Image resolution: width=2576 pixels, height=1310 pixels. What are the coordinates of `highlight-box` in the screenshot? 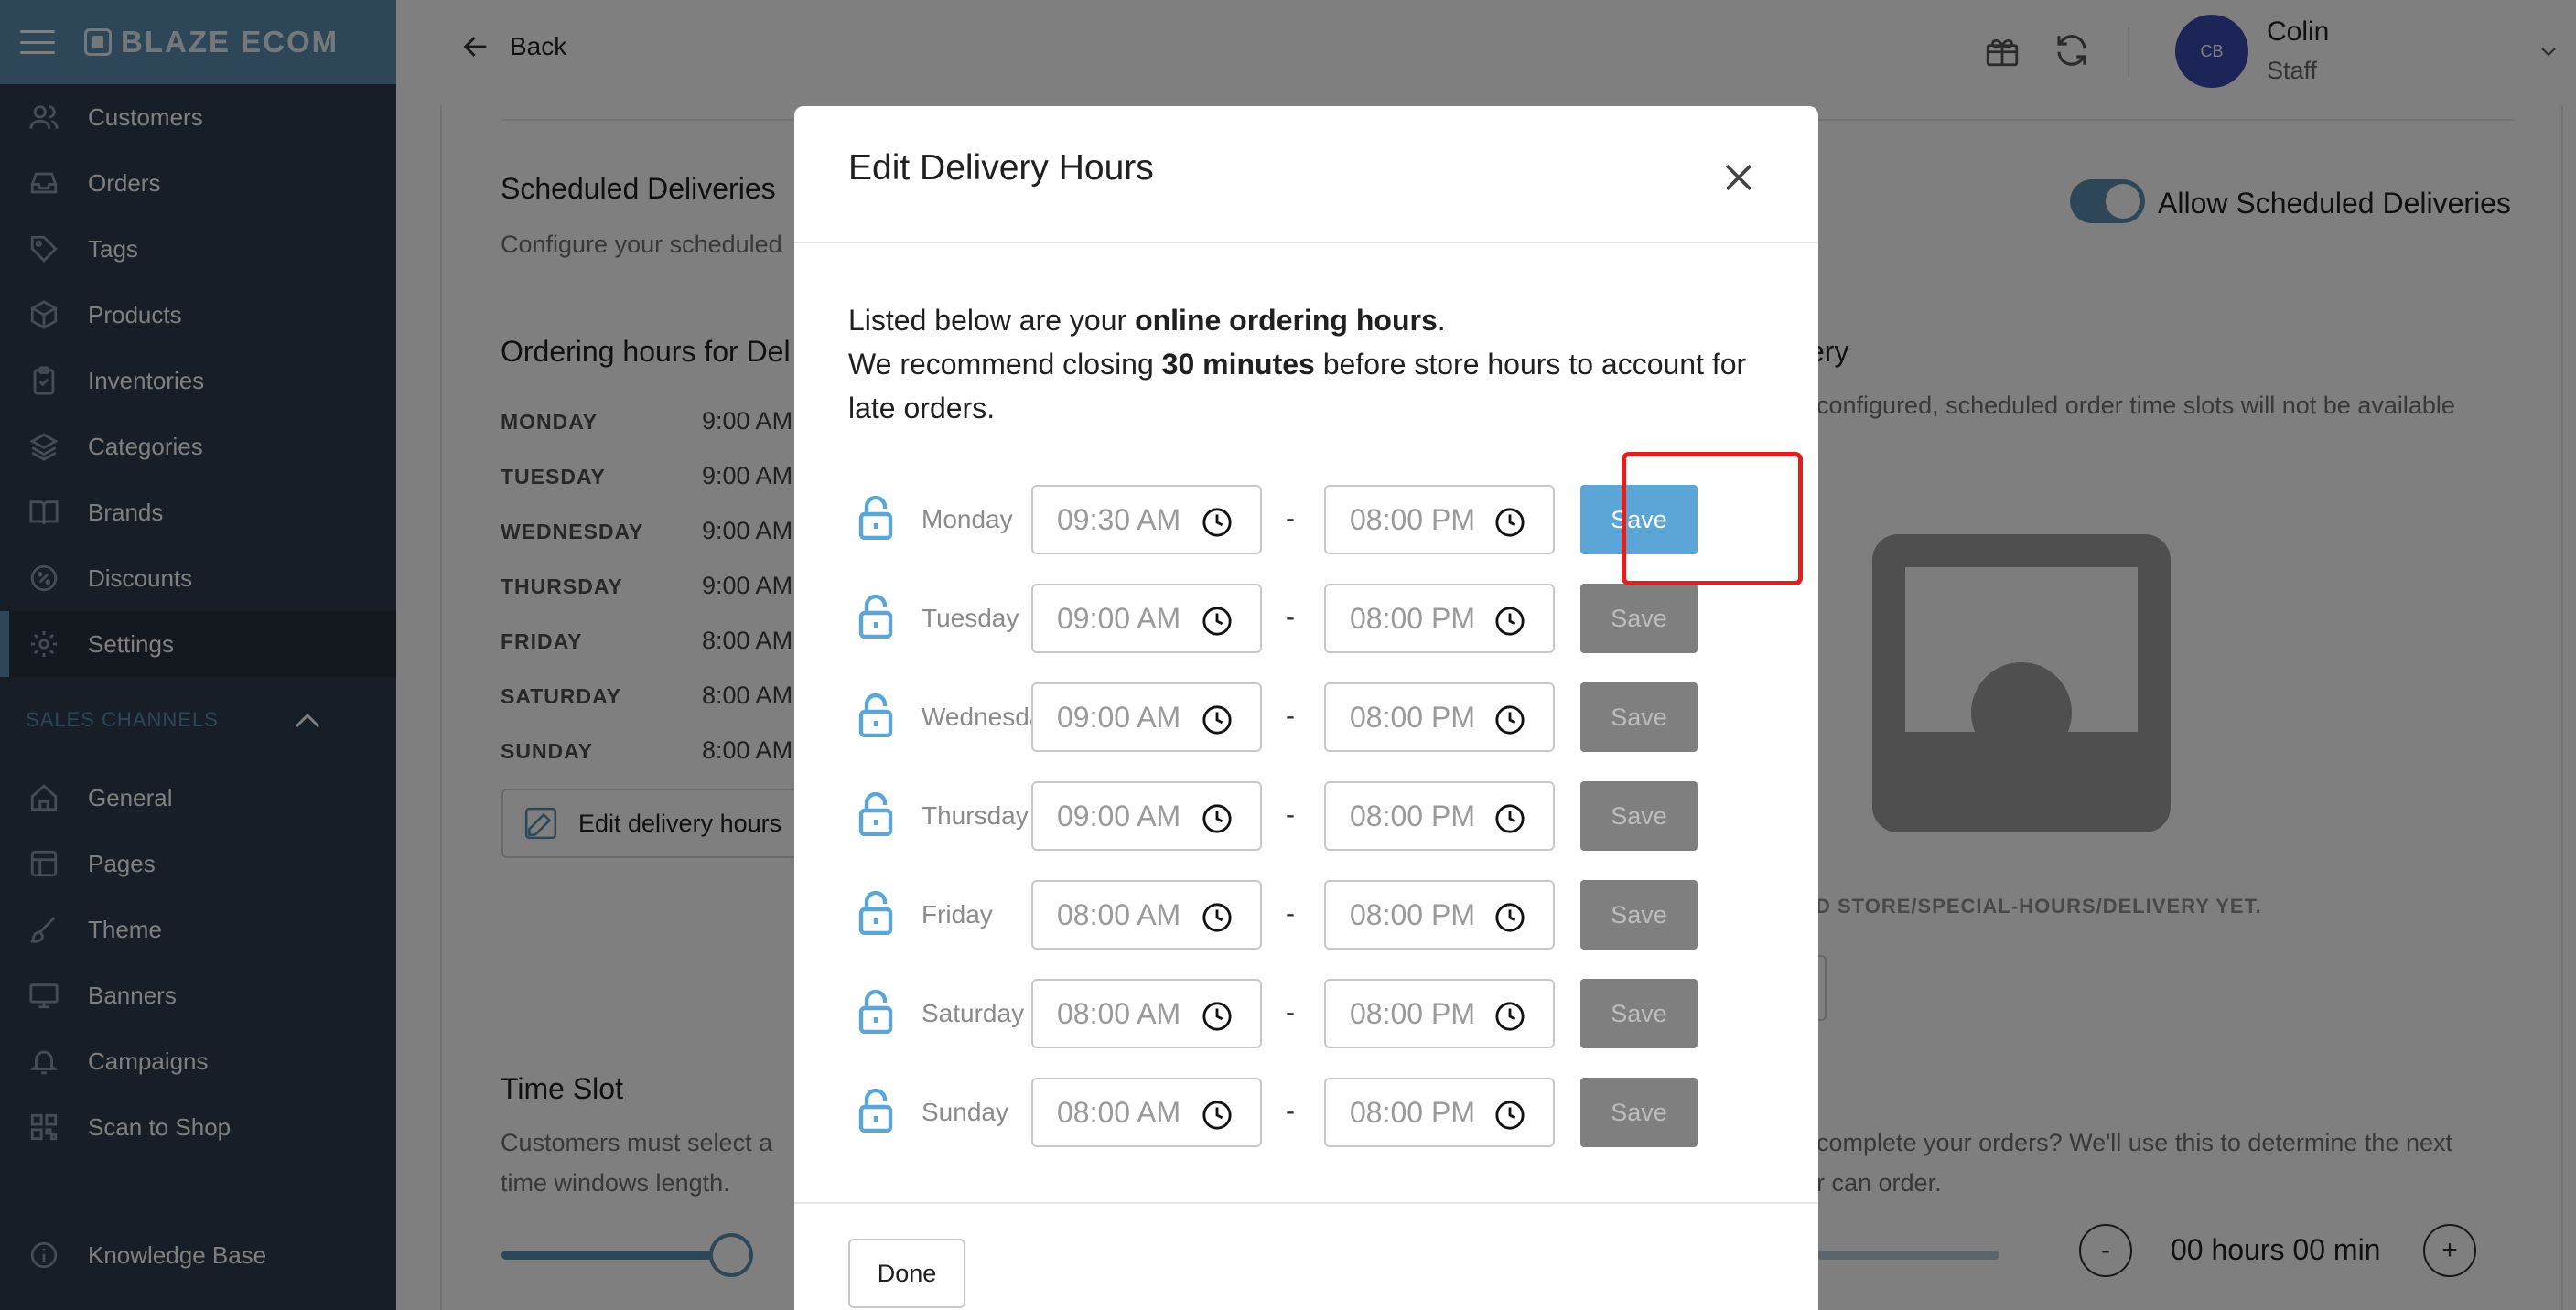 It's located at (1712, 518).